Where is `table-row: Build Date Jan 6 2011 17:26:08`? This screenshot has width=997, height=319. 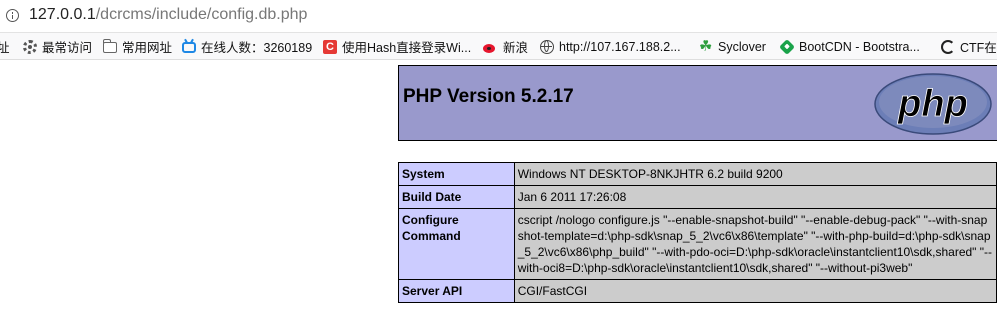 table-row: Build Date Jan 6 2011 17:26:08 is located at coordinates (697, 197).